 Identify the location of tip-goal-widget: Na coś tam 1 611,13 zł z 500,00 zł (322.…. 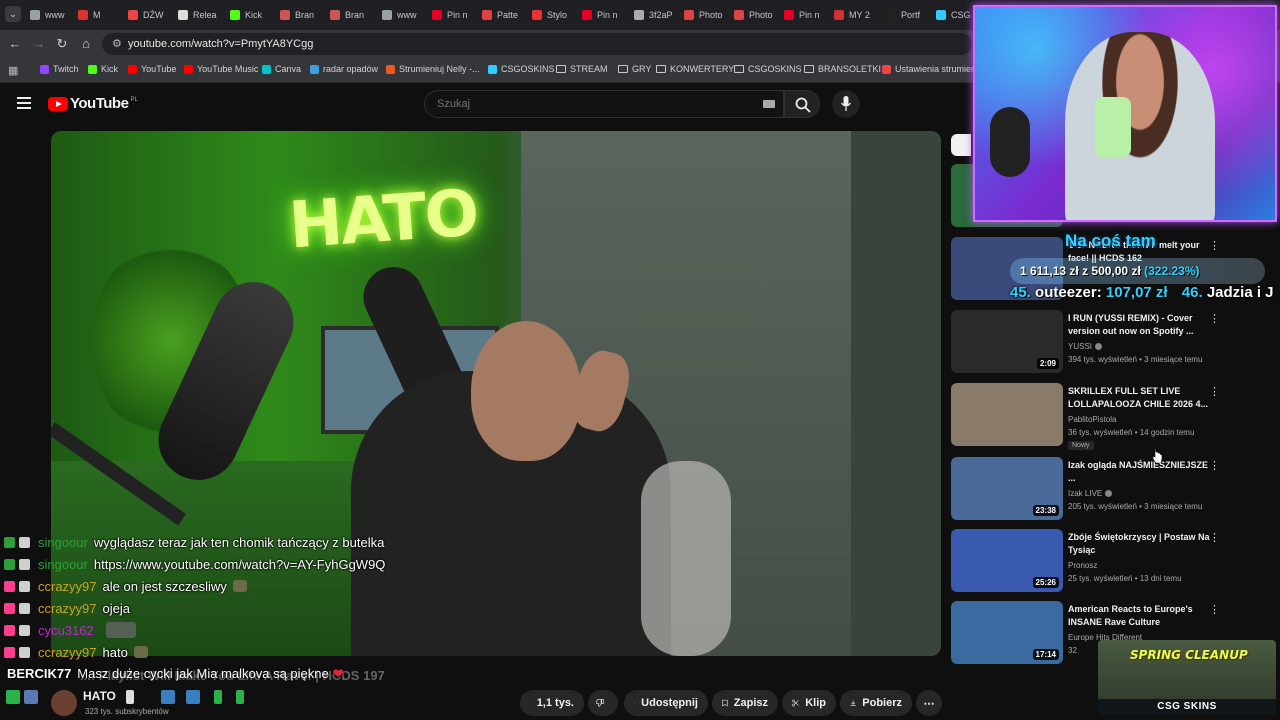
(1142, 268).